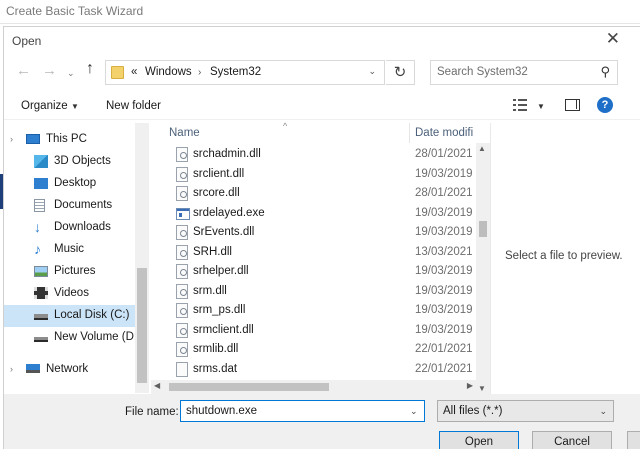 The width and height of the screenshot is (640, 449). What do you see at coordinates (313, 349) in the screenshot?
I see `file-row: srmlib.dll 22/01/2021 0` at bounding box center [313, 349].